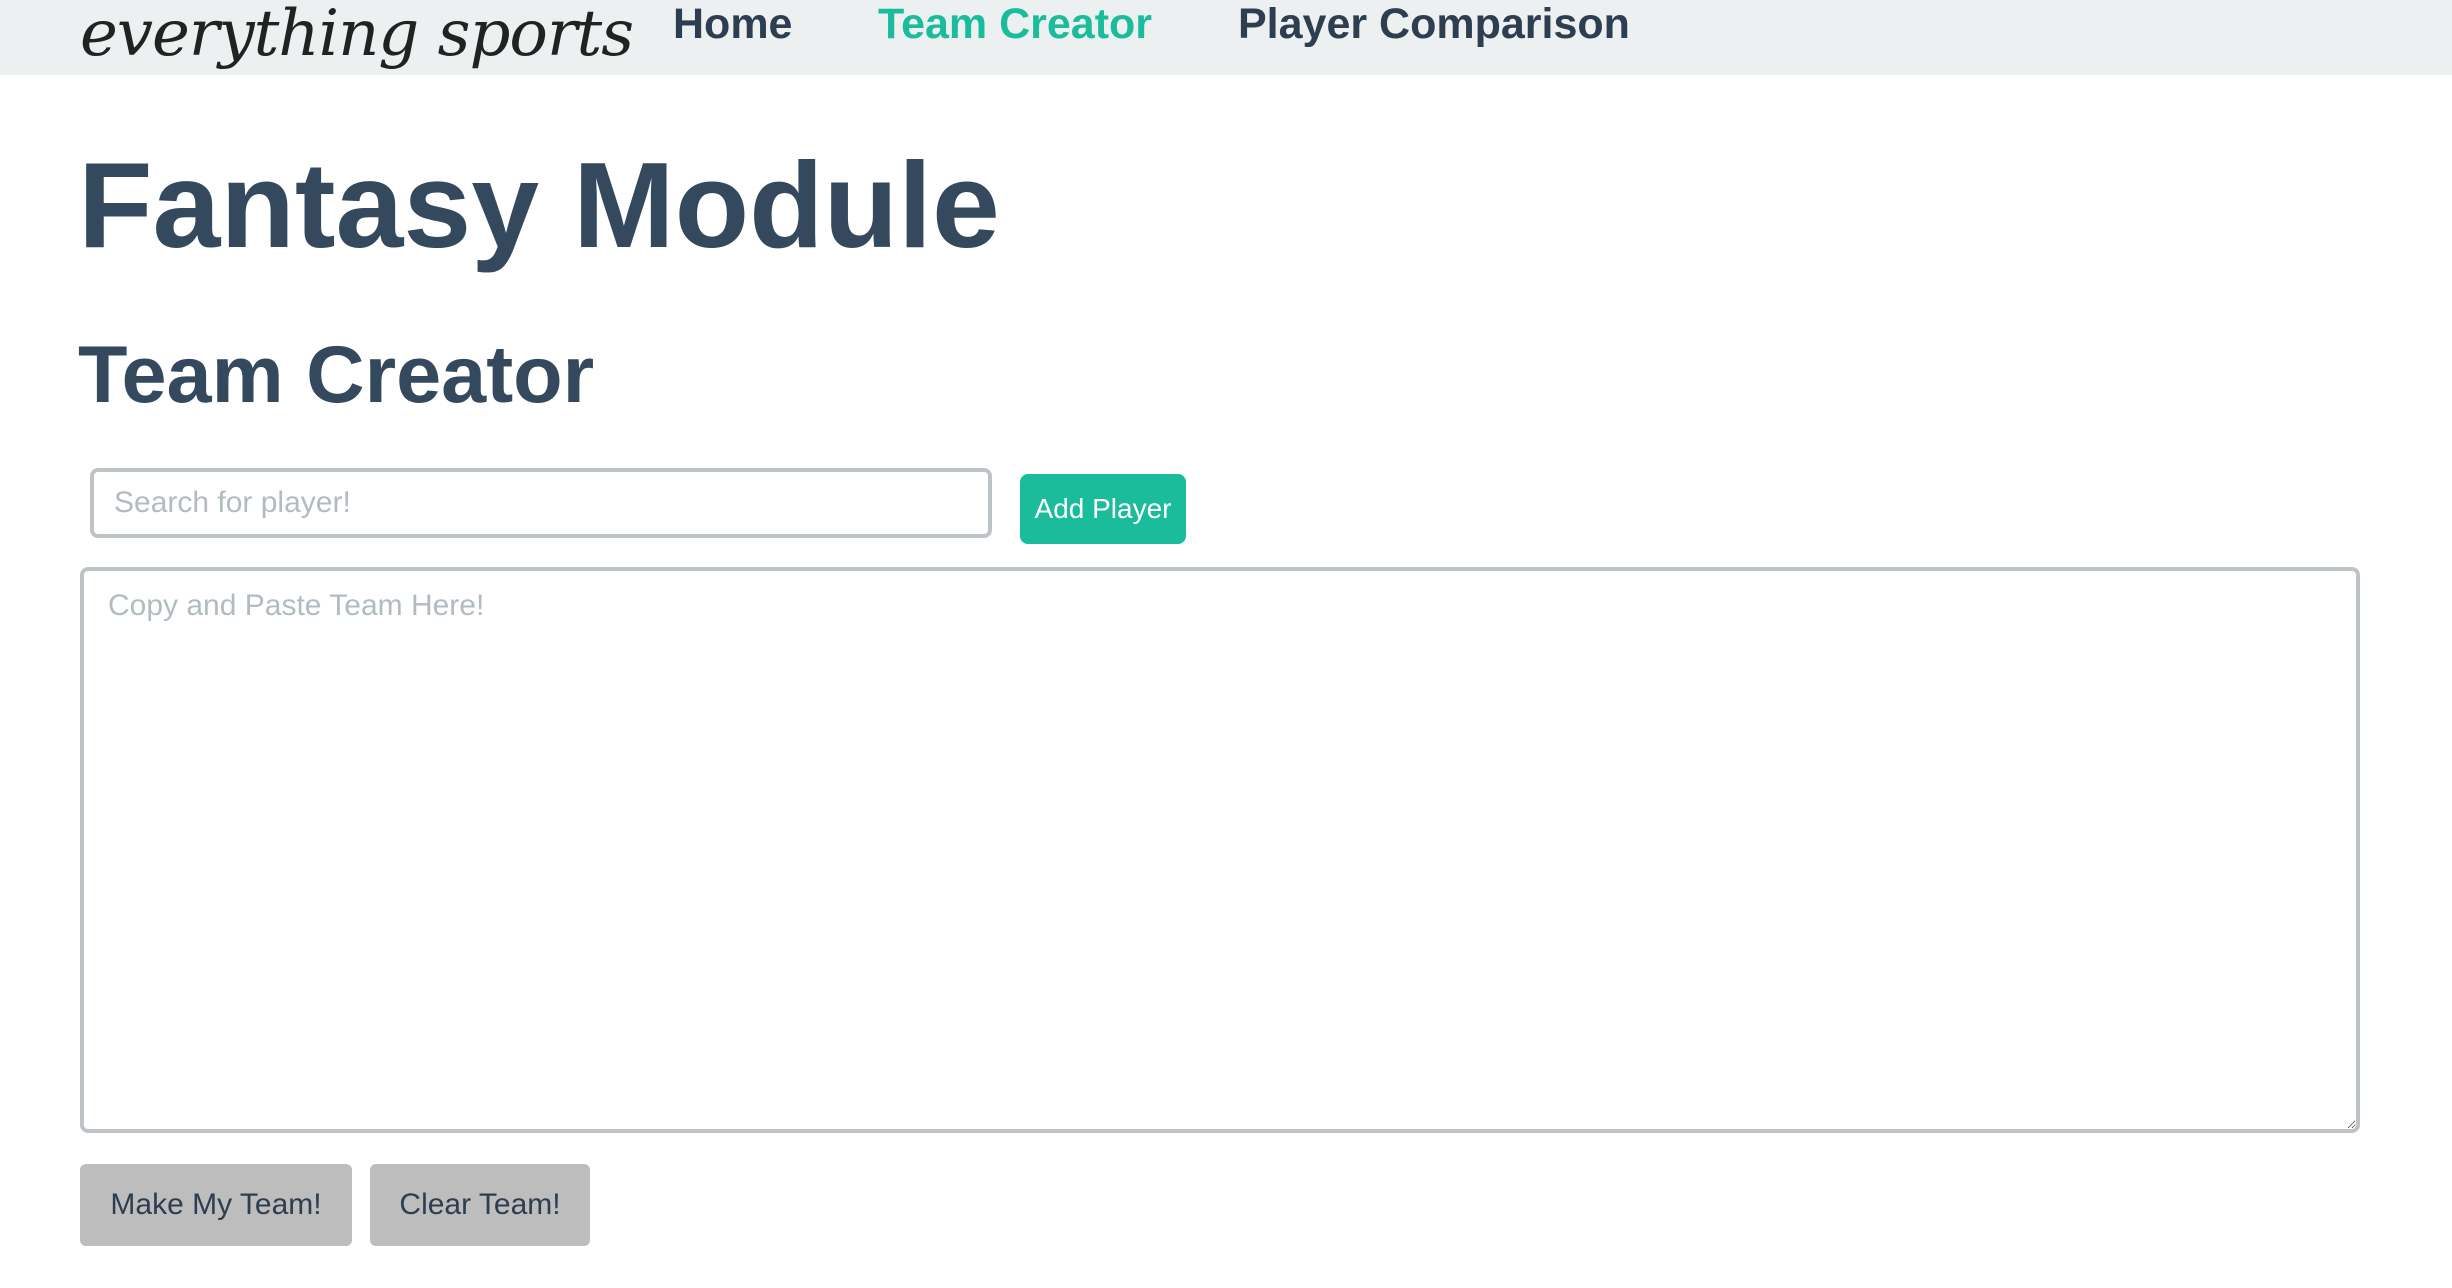 The height and width of the screenshot is (1288, 2452). Describe the element at coordinates (216, 1205) in the screenshot. I see `make-my-team-button: Make My Team!` at that location.